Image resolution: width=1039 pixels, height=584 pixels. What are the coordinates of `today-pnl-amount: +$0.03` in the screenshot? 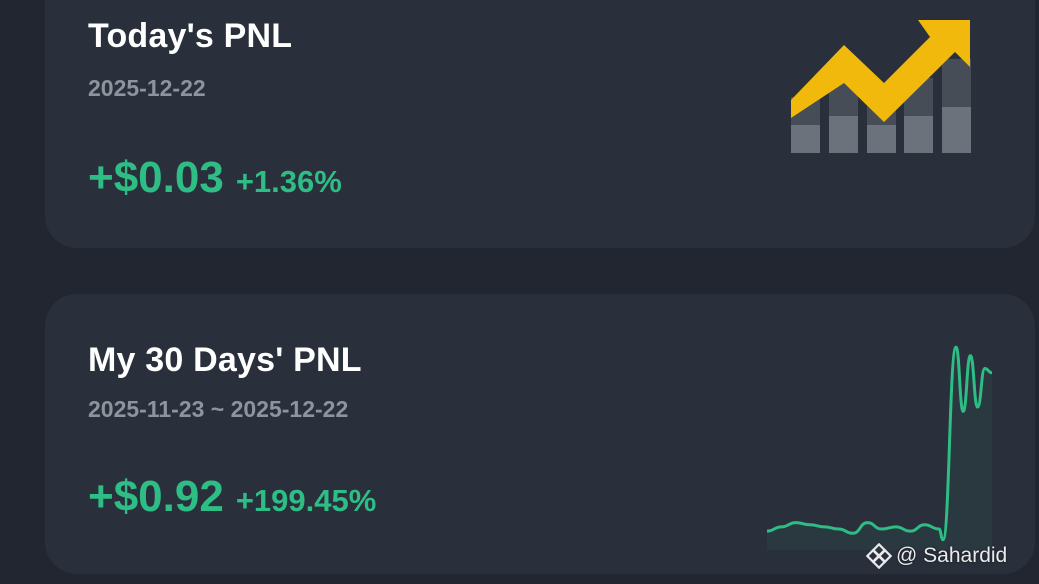 It's located at (156, 177).